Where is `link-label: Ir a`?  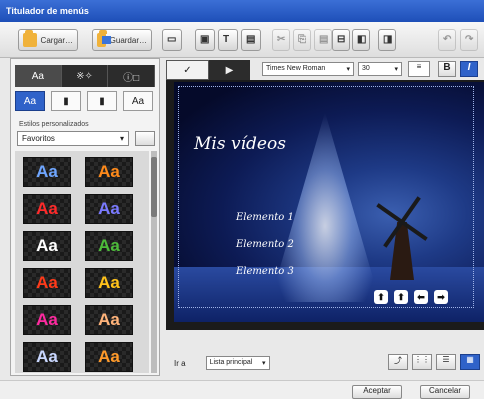
link-label: Ir a is located at coordinates (180, 363).